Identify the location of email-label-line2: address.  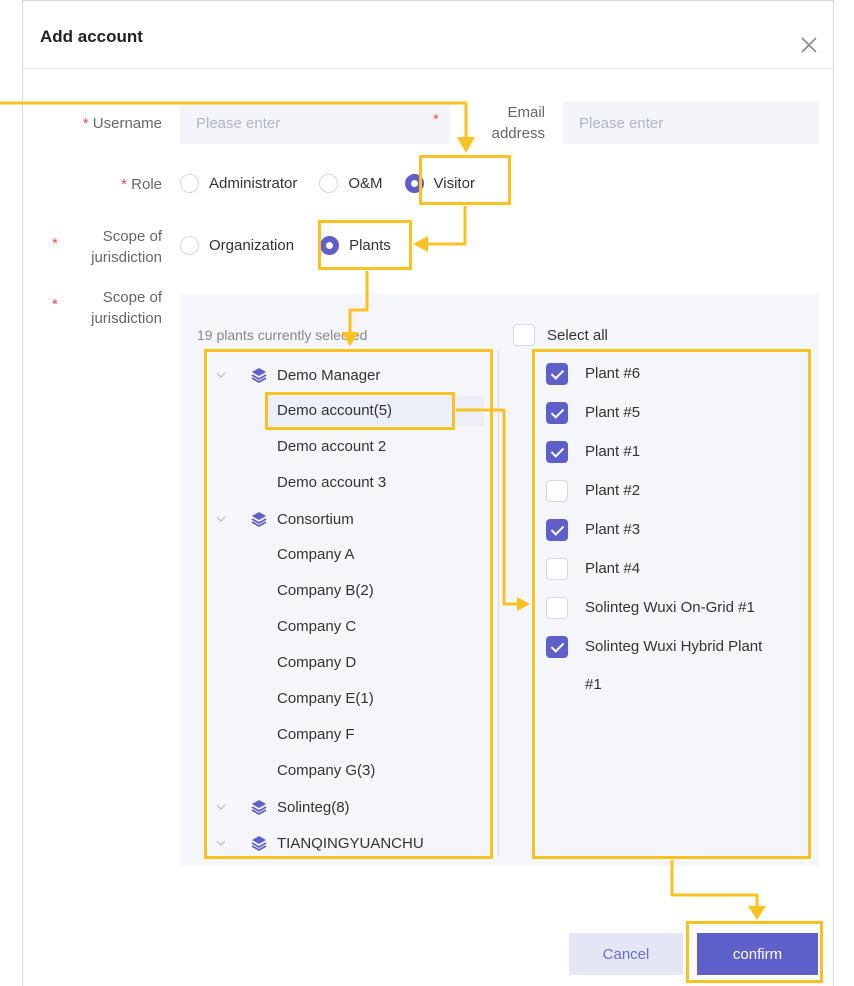
(518, 133).